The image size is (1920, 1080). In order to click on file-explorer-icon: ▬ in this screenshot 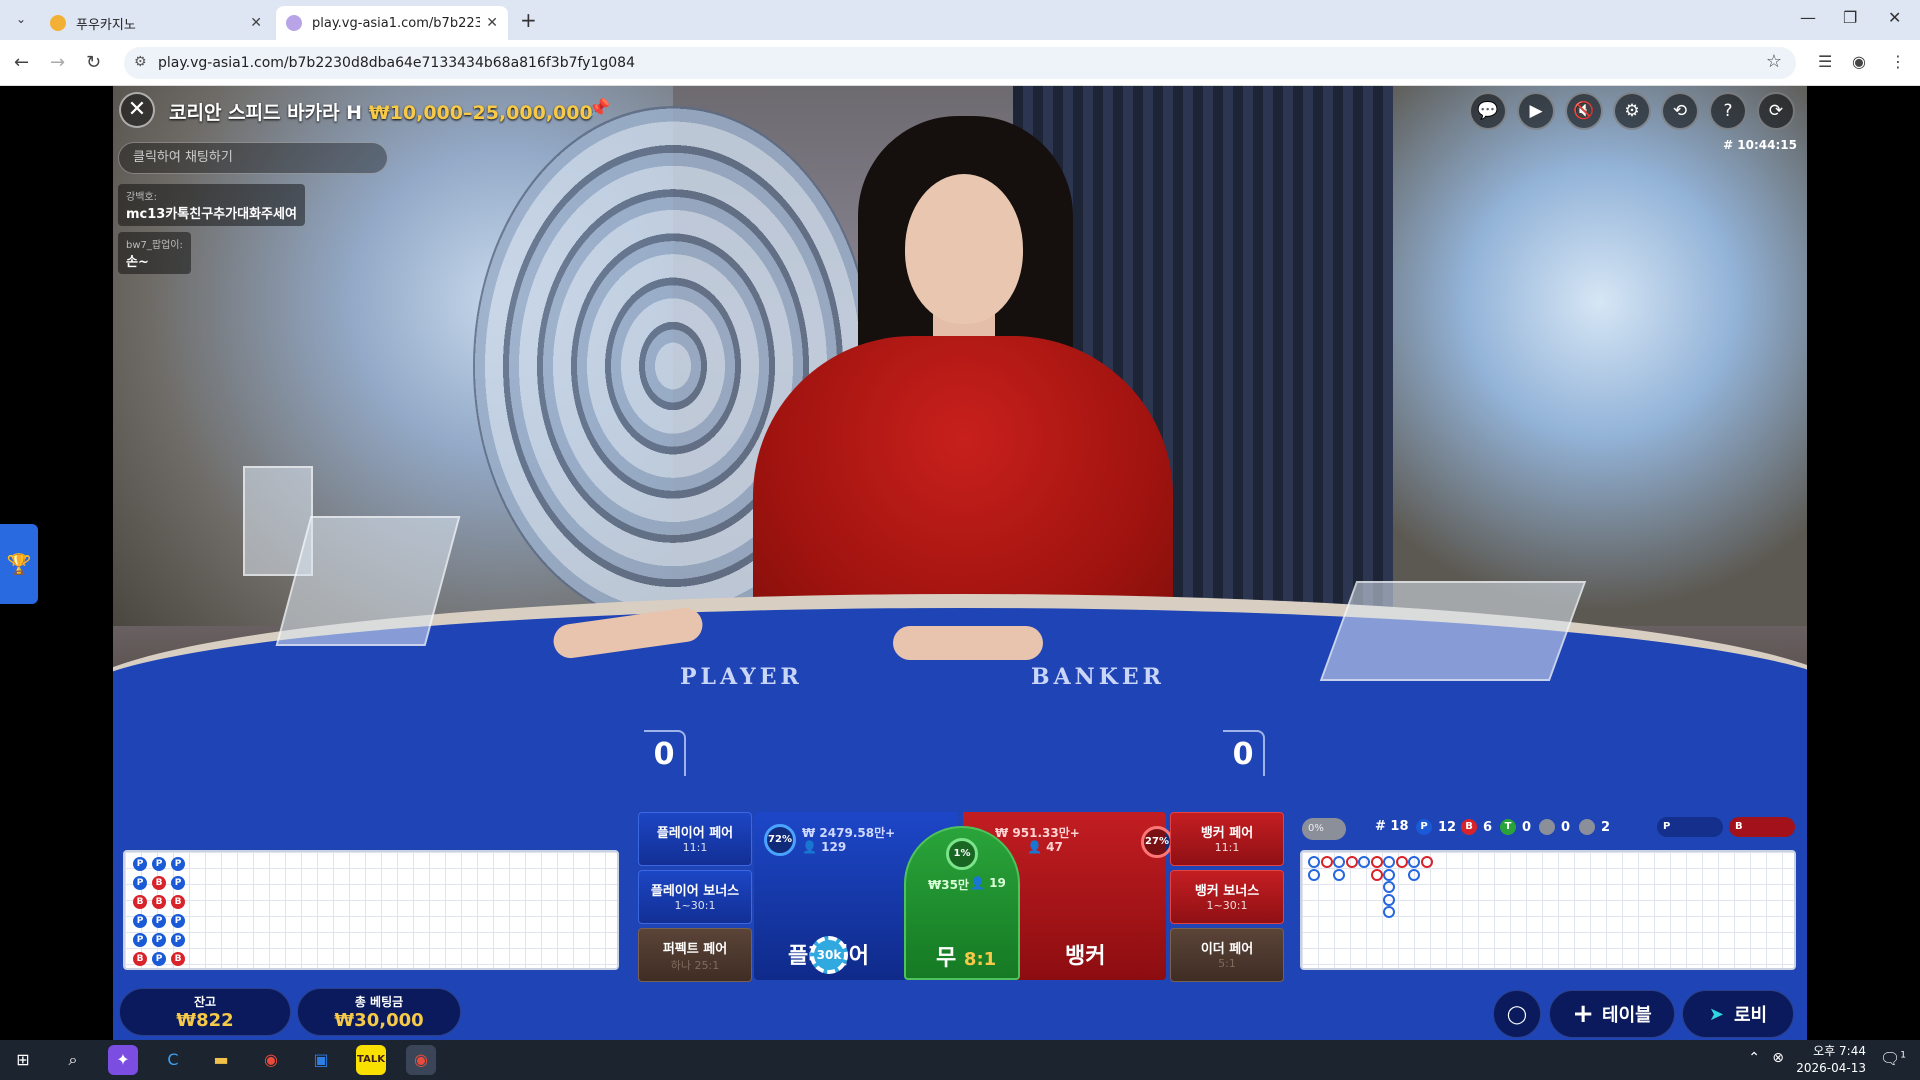, I will do `click(221, 1060)`.